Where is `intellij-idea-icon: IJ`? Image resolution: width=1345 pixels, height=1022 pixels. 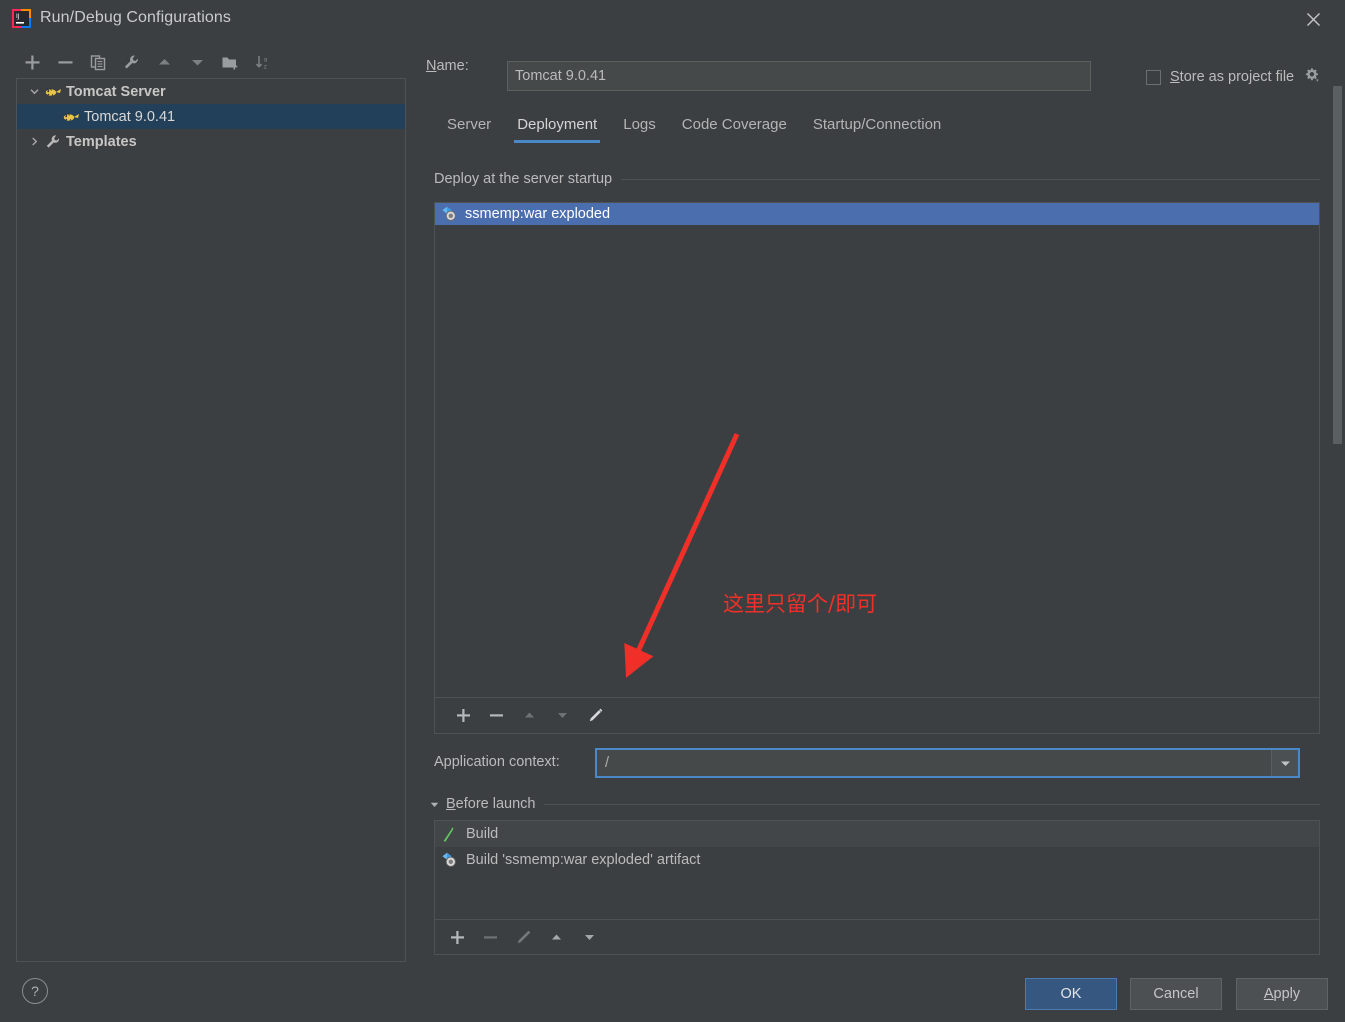
intellij-idea-icon: IJ is located at coordinates (21, 18).